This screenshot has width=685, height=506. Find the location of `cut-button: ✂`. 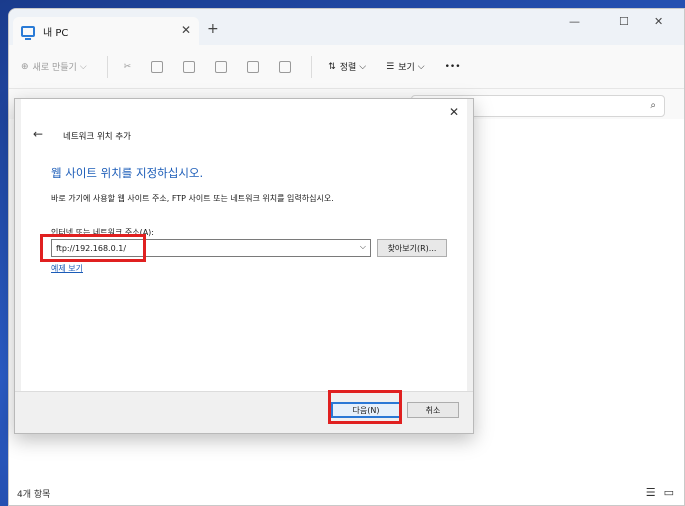

cut-button: ✂ is located at coordinates (128, 67).